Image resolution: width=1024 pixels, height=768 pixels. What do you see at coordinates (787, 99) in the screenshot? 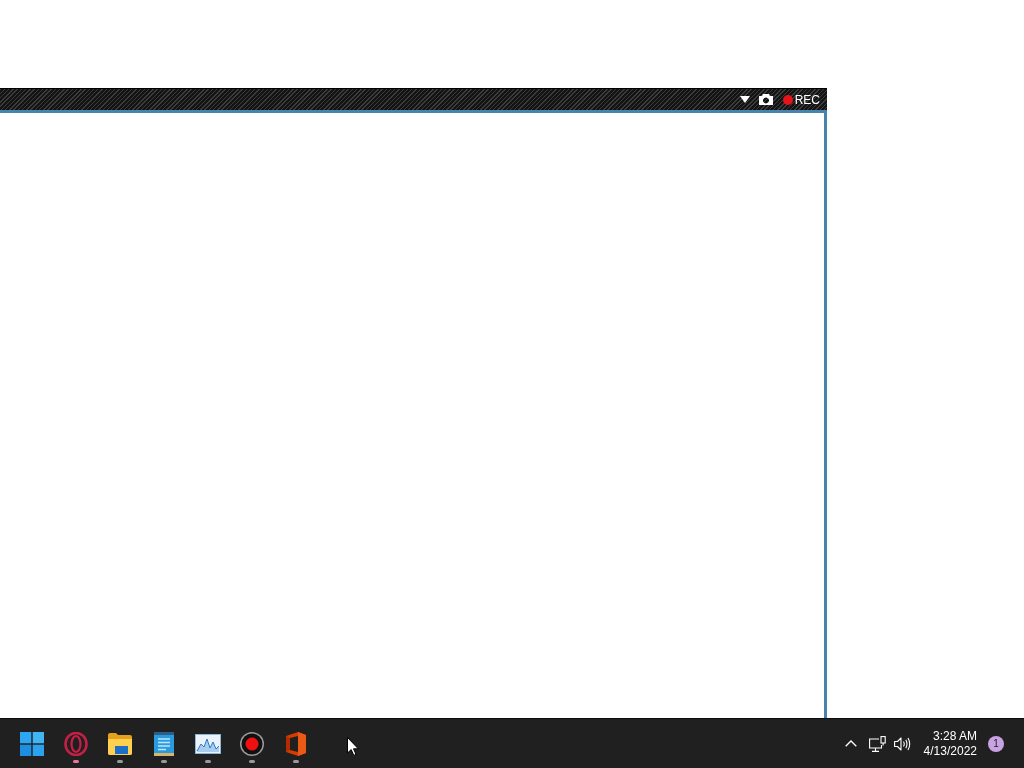
I see `record-dot-icon` at bounding box center [787, 99].